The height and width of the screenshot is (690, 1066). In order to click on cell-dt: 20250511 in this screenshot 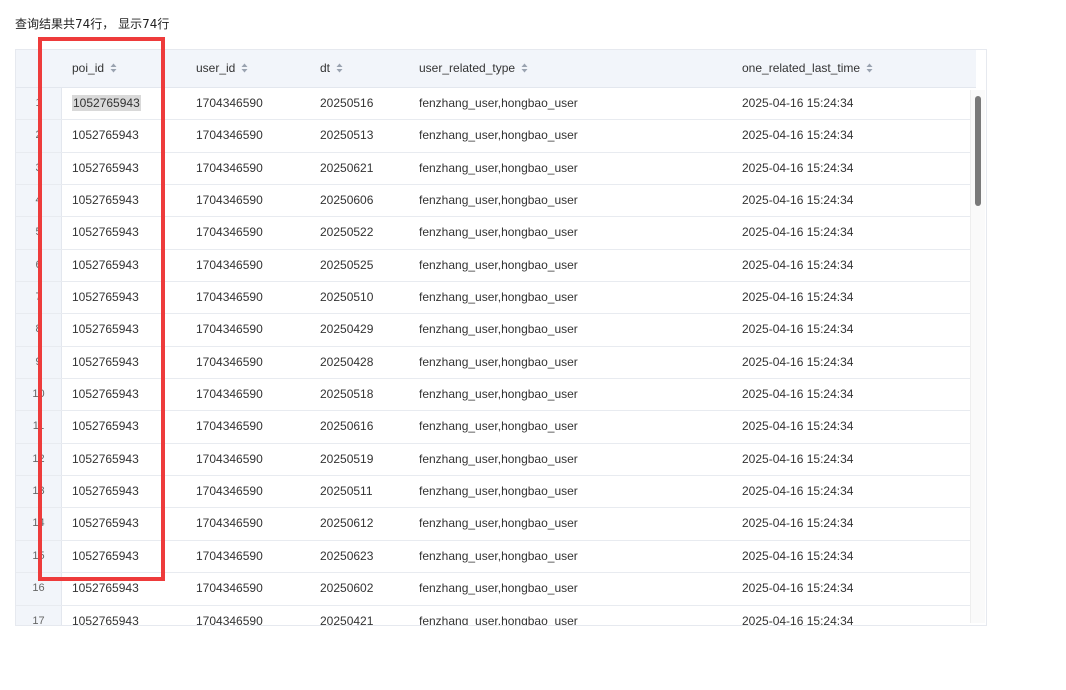, I will do `click(346, 491)`.